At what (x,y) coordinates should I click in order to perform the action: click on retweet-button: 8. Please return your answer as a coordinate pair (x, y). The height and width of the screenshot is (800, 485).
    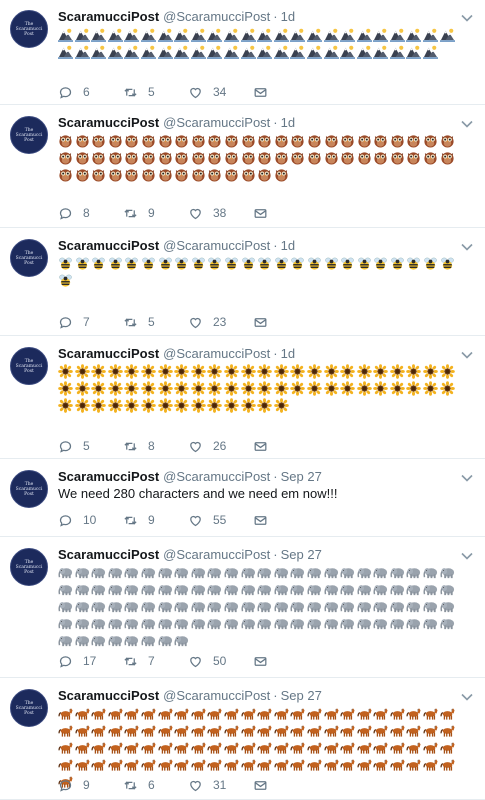
    Looking at the image, I should click on (155, 446).